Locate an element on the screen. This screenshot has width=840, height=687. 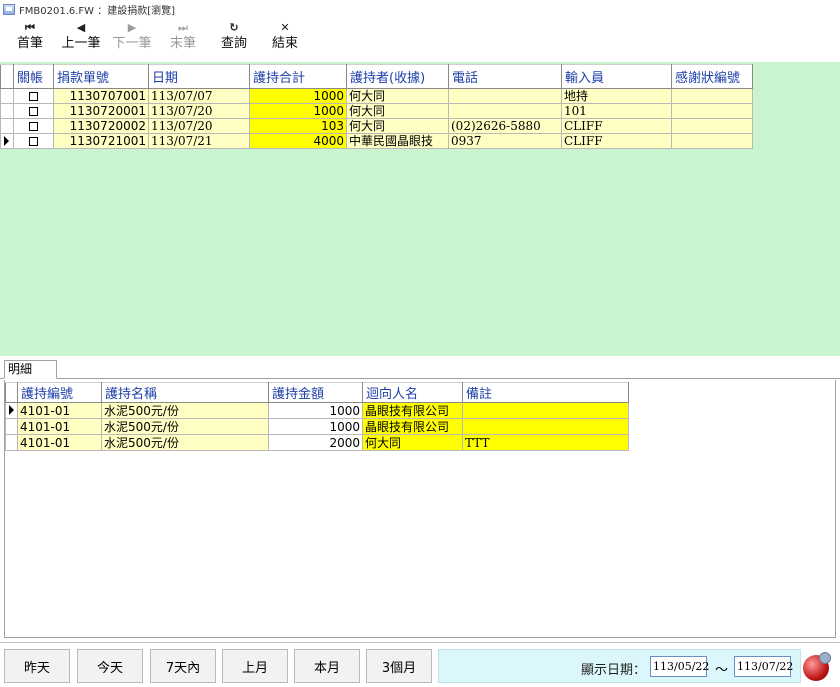
today-button: 今天 is located at coordinates (110, 666).